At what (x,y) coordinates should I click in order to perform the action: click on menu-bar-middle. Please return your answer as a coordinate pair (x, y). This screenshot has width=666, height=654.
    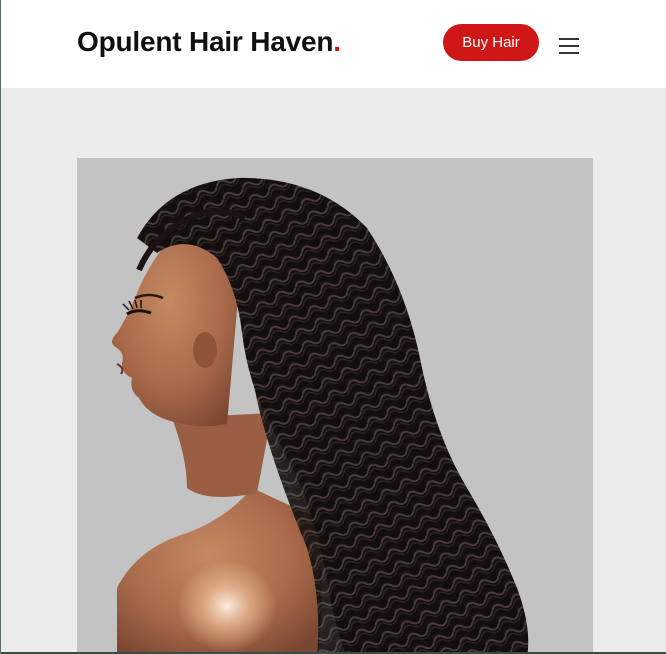
    Looking at the image, I should click on (569, 45).